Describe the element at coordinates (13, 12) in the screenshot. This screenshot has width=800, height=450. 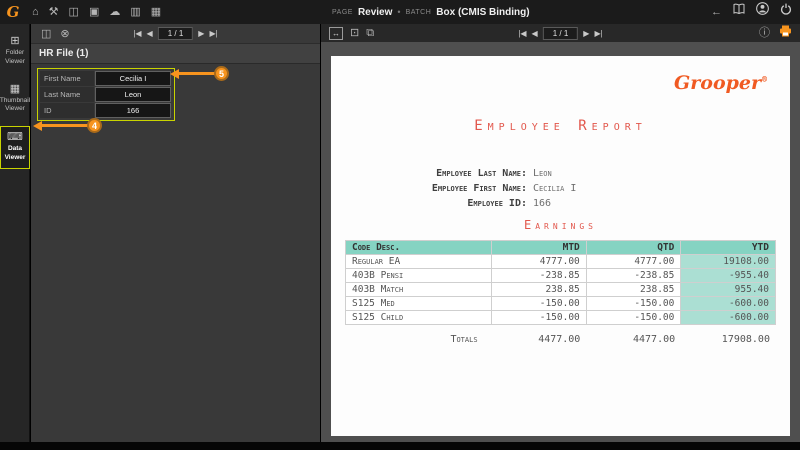
I see `grooper-logo: G` at that location.